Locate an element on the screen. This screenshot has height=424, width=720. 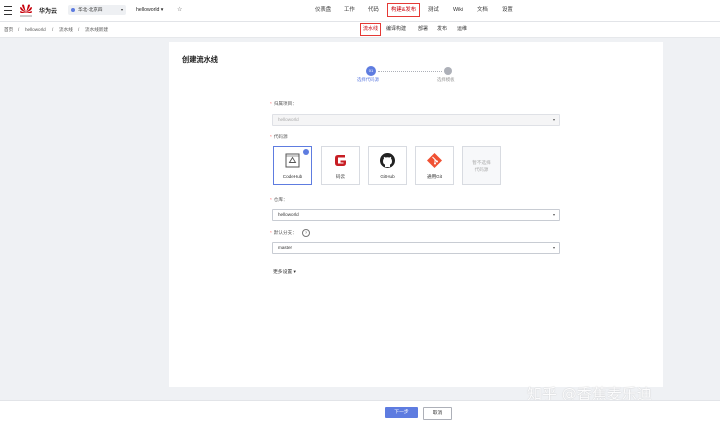
subnav-pipeline: 流水线 is located at coordinates (371, 29).